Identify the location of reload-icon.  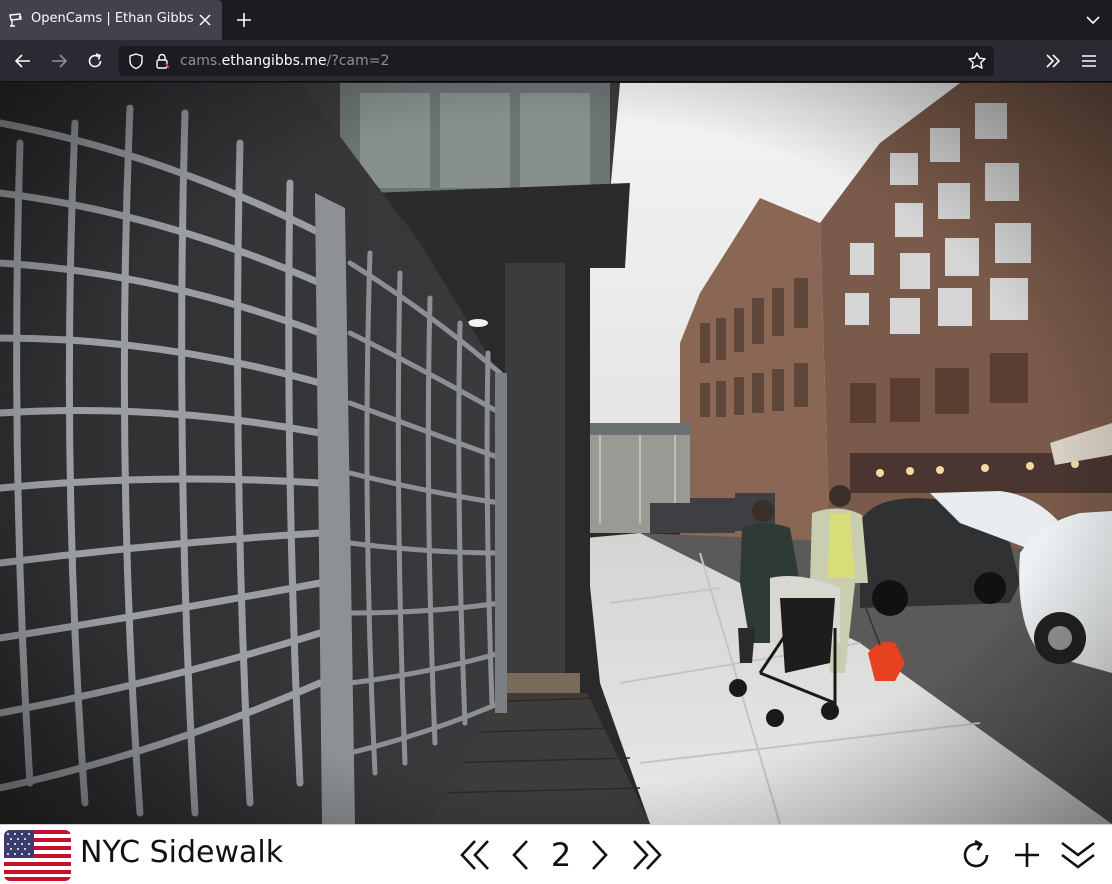
(95, 60).